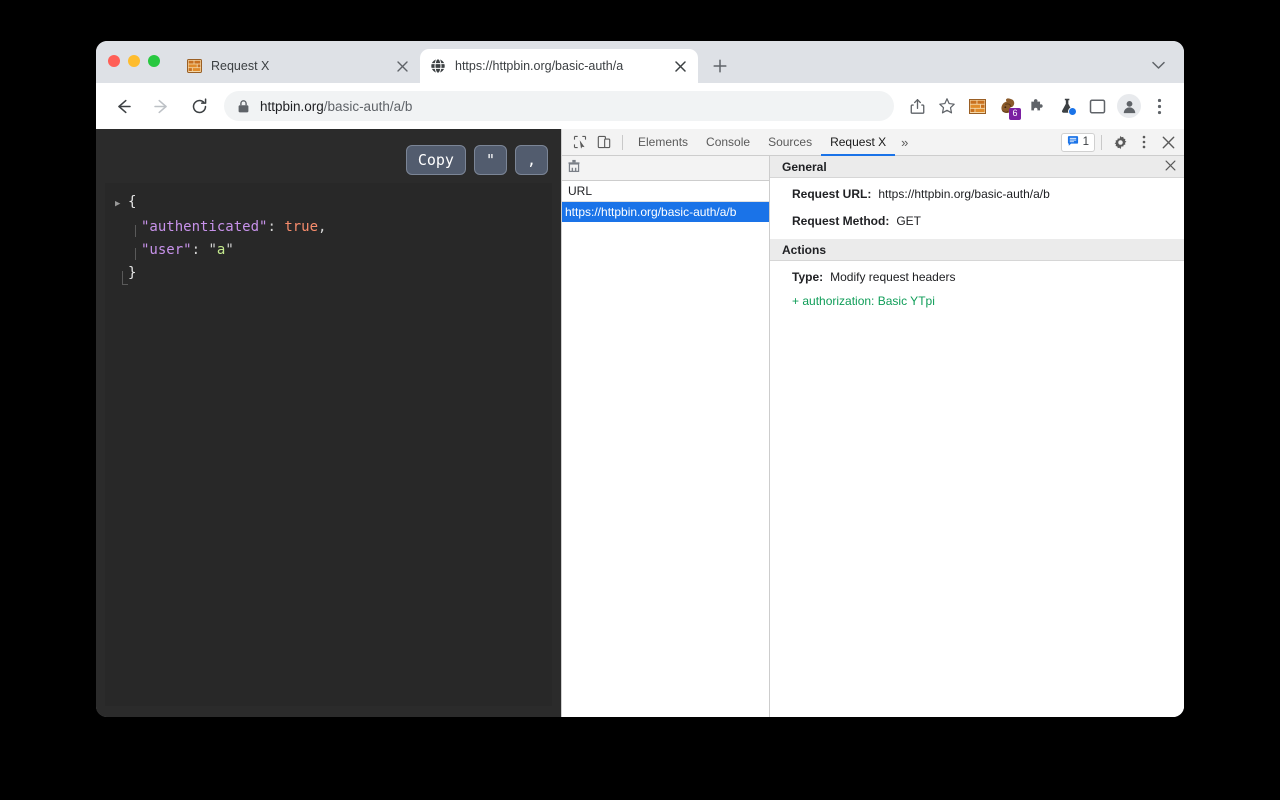  Describe the element at coordinates (240, 66) in the screenshot. I see `tab-title: Request X` at that location.